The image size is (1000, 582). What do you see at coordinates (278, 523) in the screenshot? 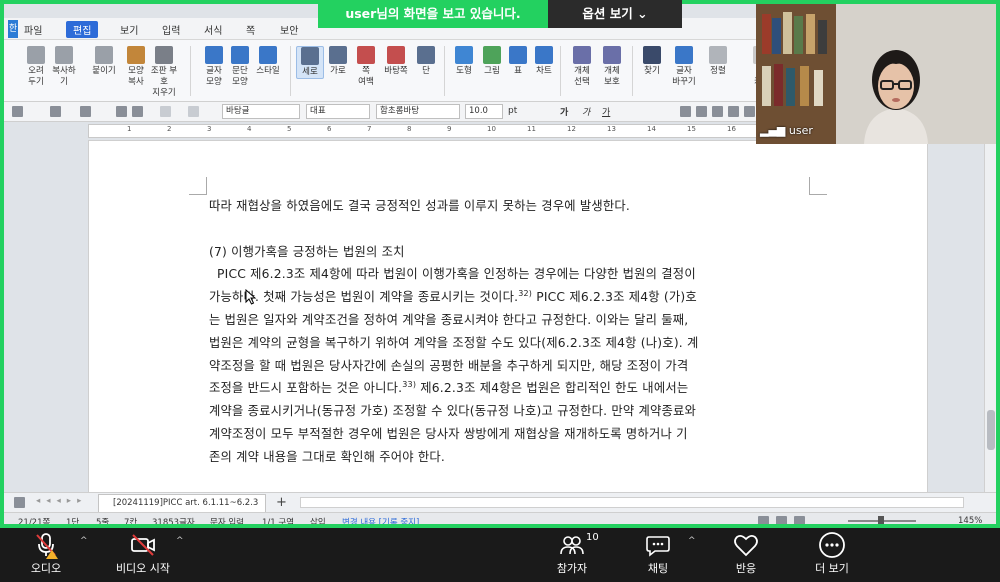
I see `status-section: 1/1 구역` at bounding box center [278, 523].